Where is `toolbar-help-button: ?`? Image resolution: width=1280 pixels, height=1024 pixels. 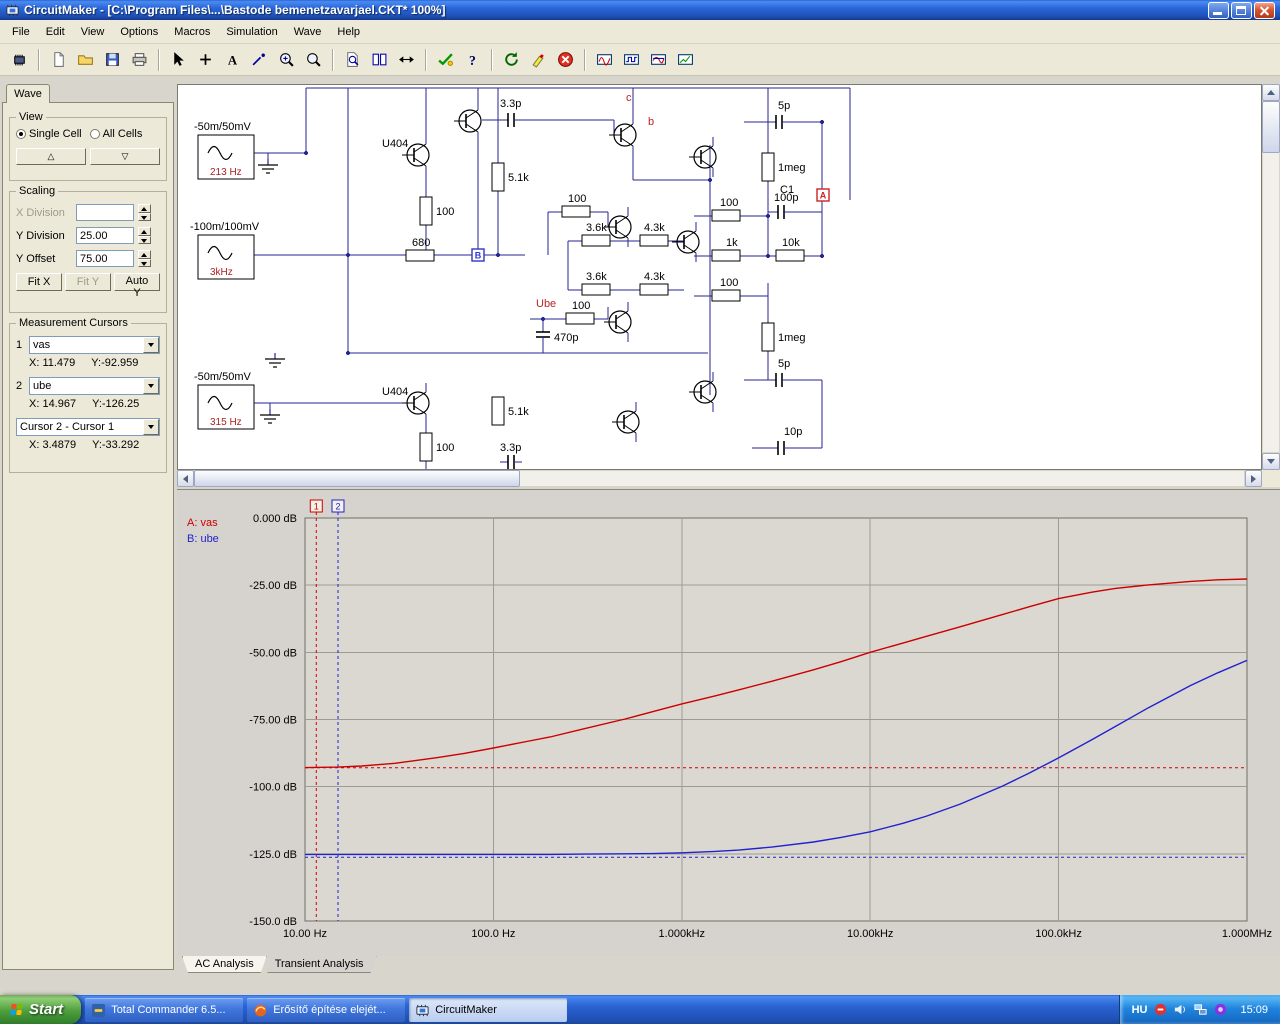
toolbar-help-button: ? is located at coordinates (472, 59).